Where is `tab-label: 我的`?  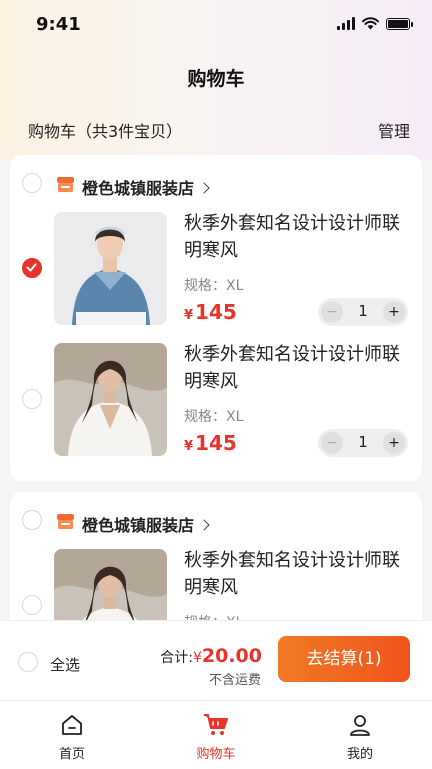 tab-label: 我的 is located at coordinates (359, 754).